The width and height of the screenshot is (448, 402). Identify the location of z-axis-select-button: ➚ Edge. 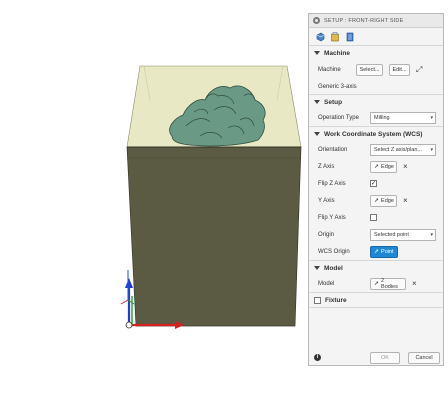
(383, 166).